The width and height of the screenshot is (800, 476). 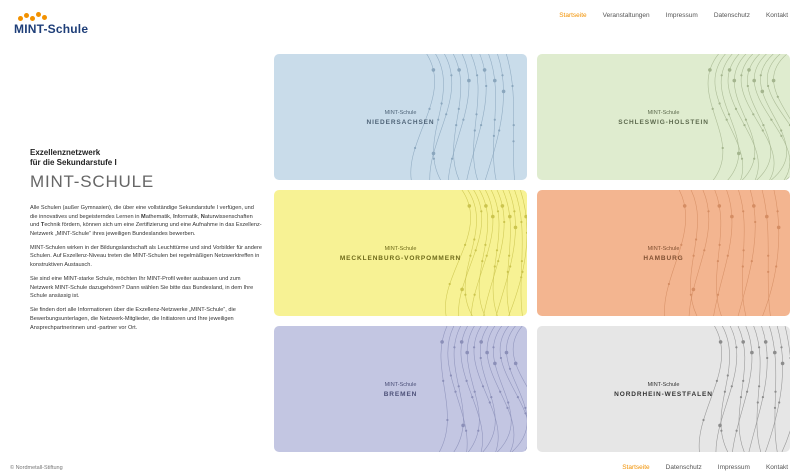 What do you see at coordinates (777, 467) in the screenshot?
I see `footer-nav-kontakt: Kontakt` at bounding box center [777, 467].